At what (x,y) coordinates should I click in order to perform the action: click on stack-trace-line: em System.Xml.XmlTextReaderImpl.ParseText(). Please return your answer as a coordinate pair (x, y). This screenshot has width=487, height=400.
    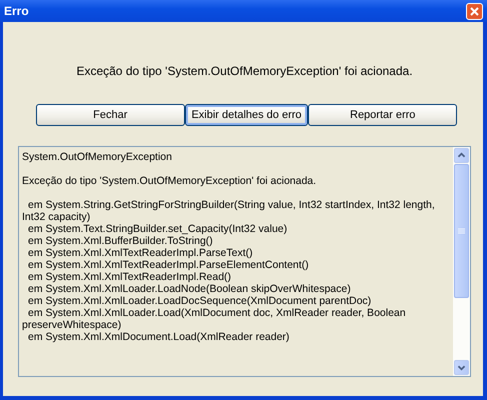
    Looking at the image, I should click on (140, 253).